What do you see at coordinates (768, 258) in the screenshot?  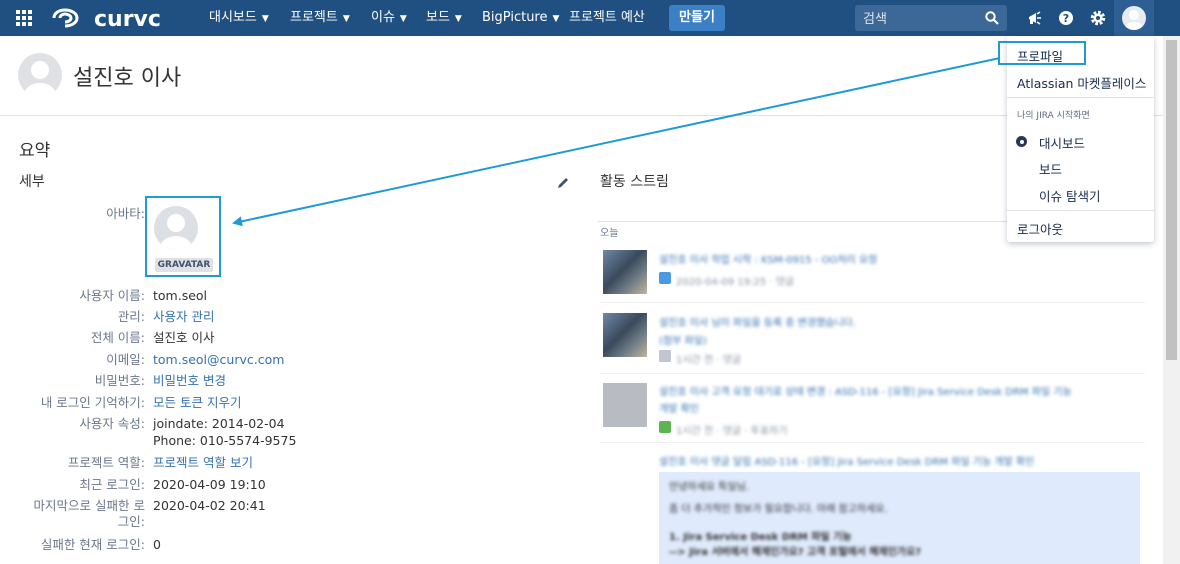 I see `activity-entry-title: 설진호 이사 작업 시작 : KSM-0915 - OO처리 요청` at bounding box center [768, 258].